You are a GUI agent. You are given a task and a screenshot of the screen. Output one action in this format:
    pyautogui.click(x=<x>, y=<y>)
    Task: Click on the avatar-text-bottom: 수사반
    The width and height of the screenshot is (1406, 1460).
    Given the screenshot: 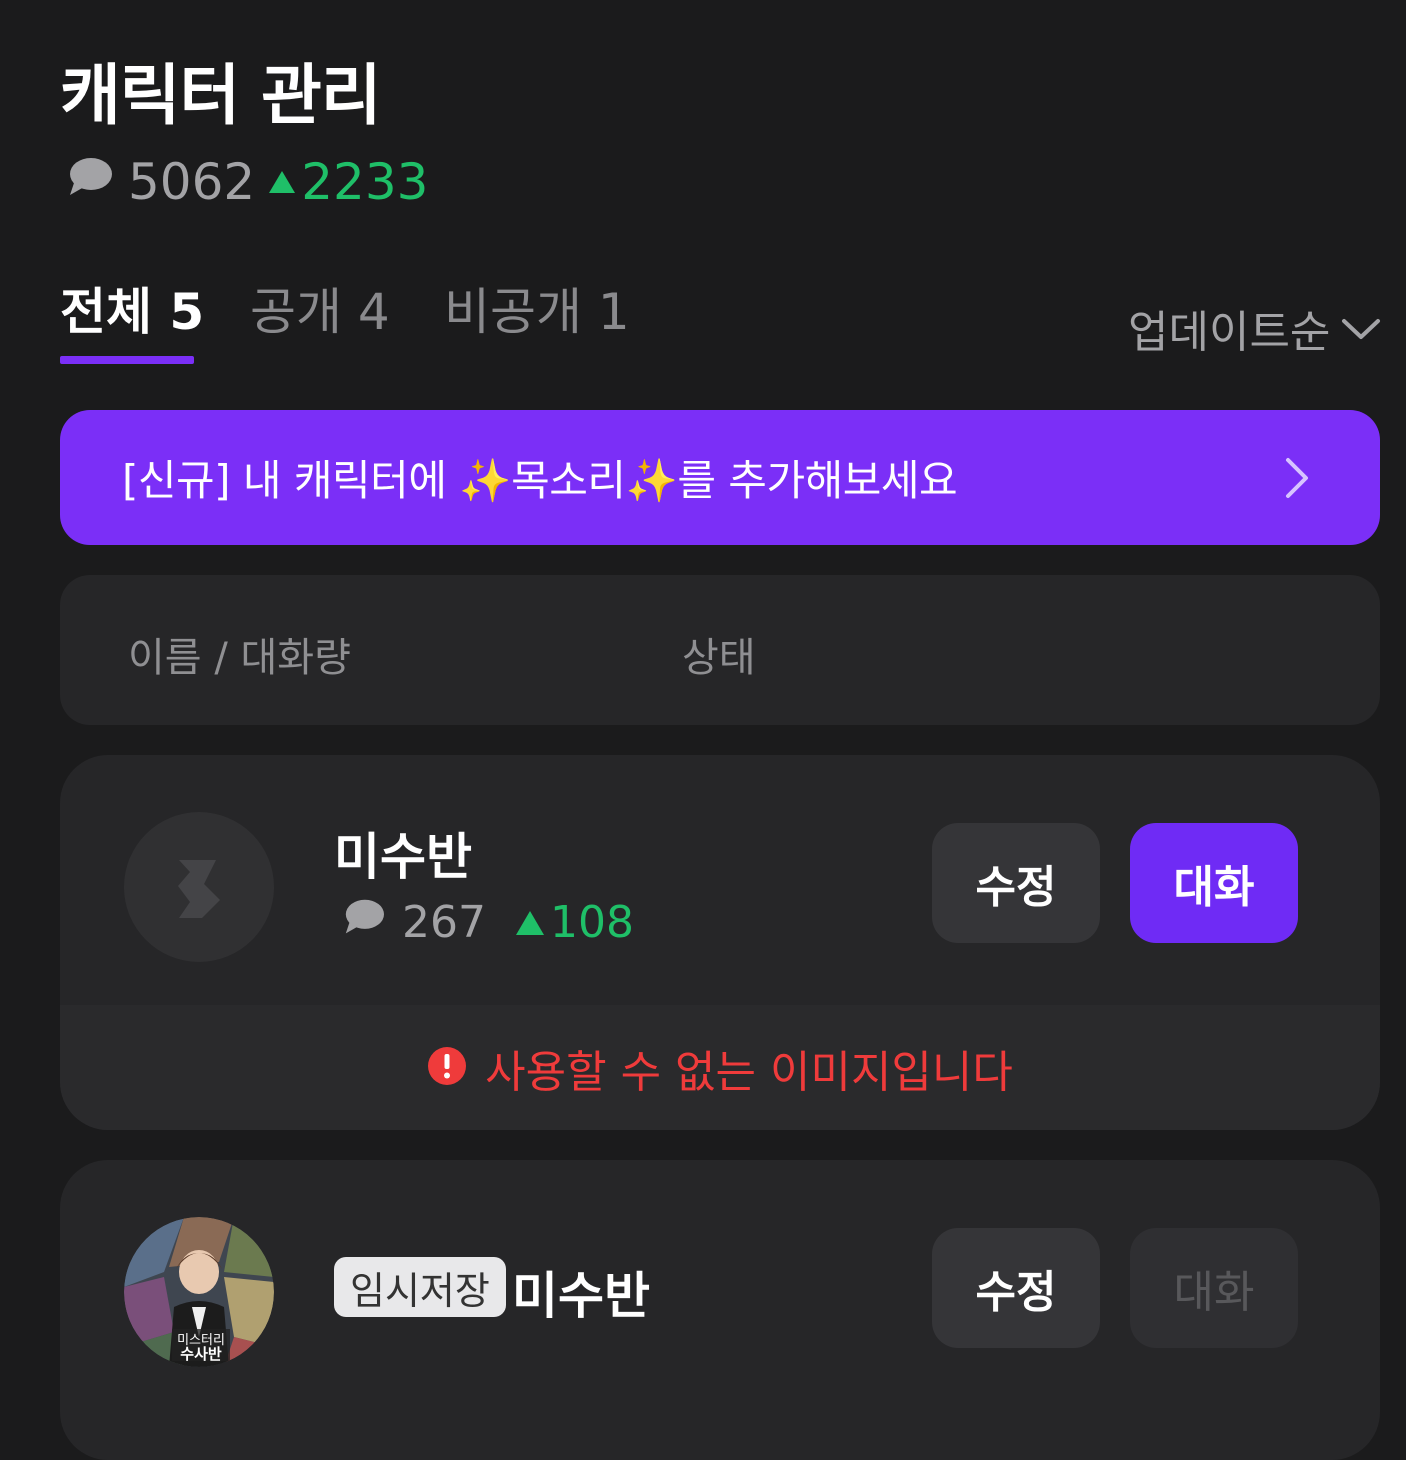 What is the action you would take?
    pyautogui.click(x=201, y=1354)
    